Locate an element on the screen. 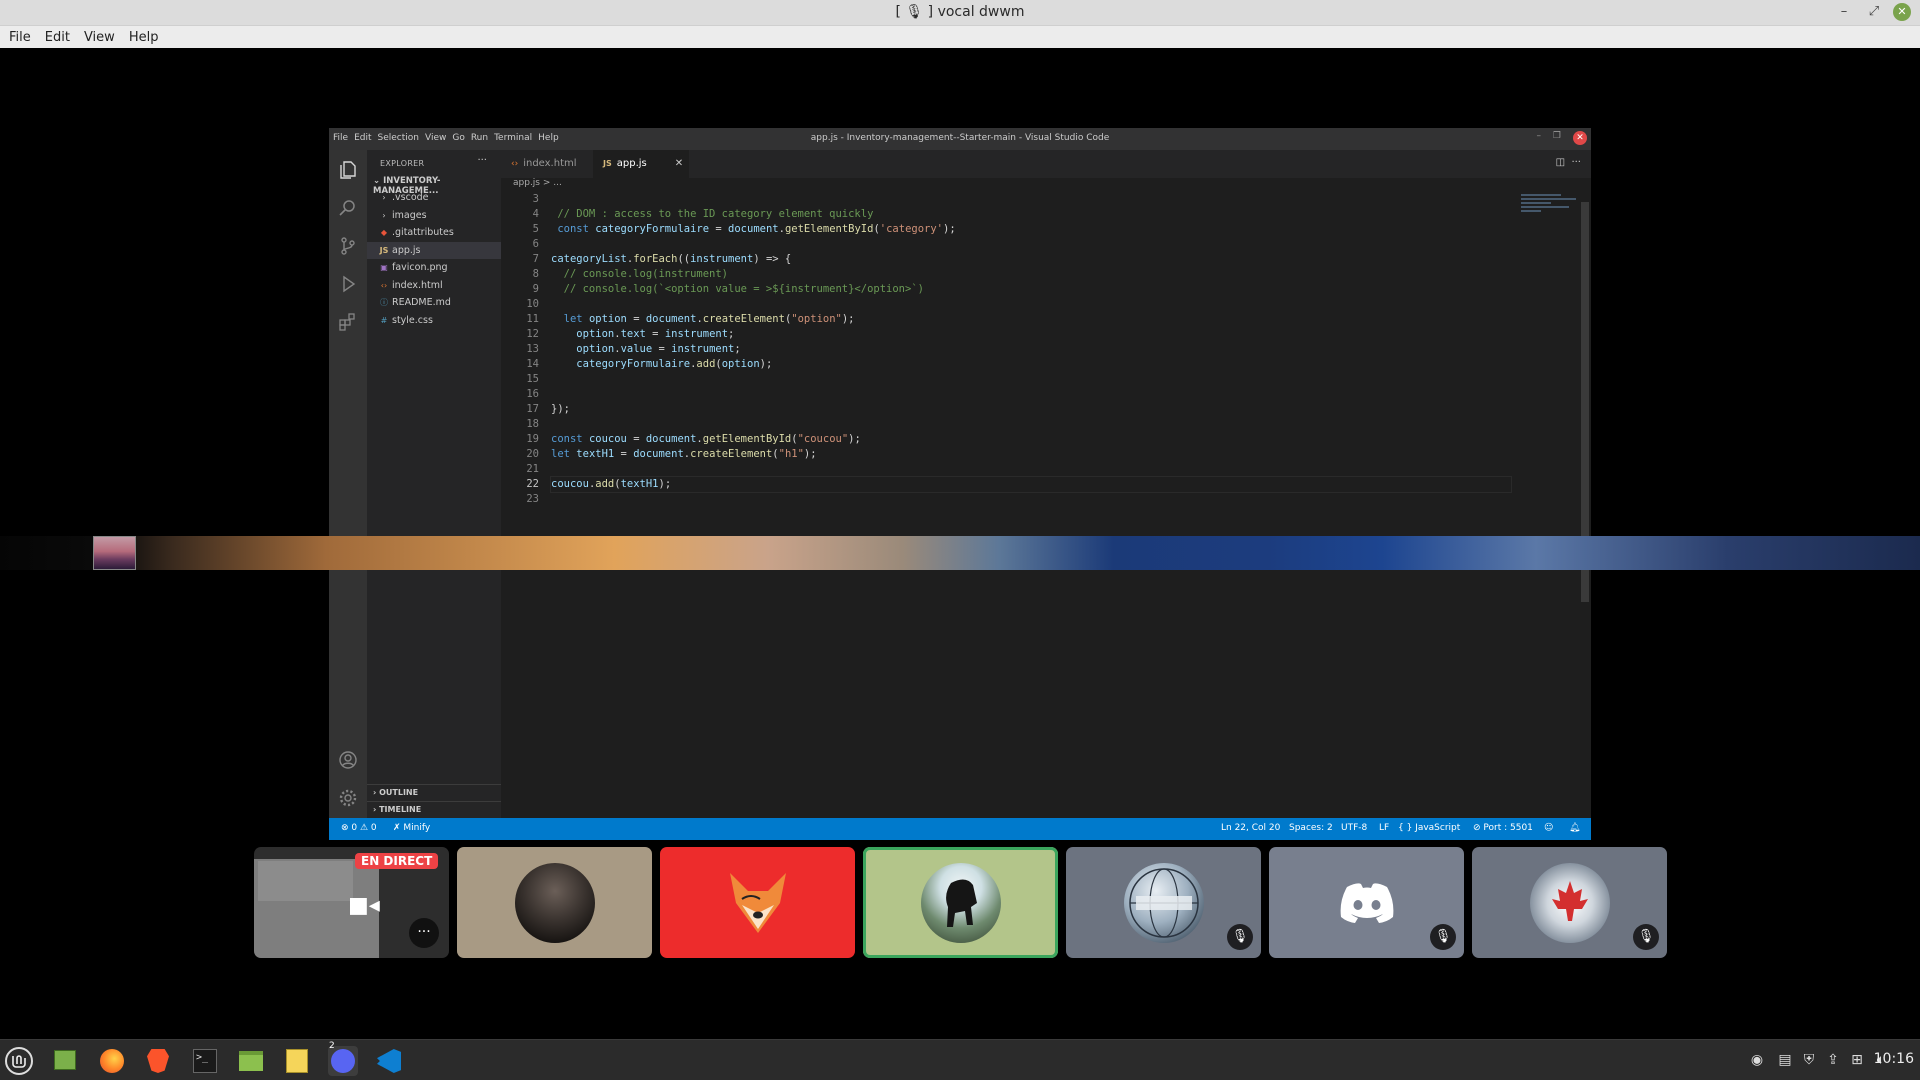 The image size is (1920, 1080). tree-item-stylecss: # style.css is located at coordinates (434, 321).